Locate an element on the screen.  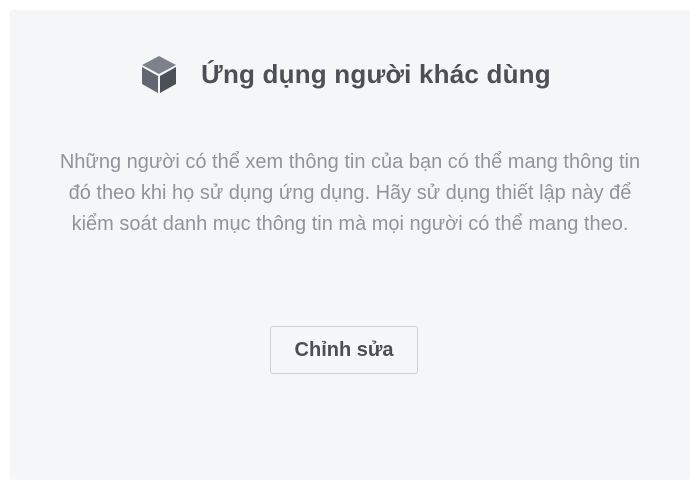
section-title: Ứng dụng người khác dùng is located at coordinates (376, 73).